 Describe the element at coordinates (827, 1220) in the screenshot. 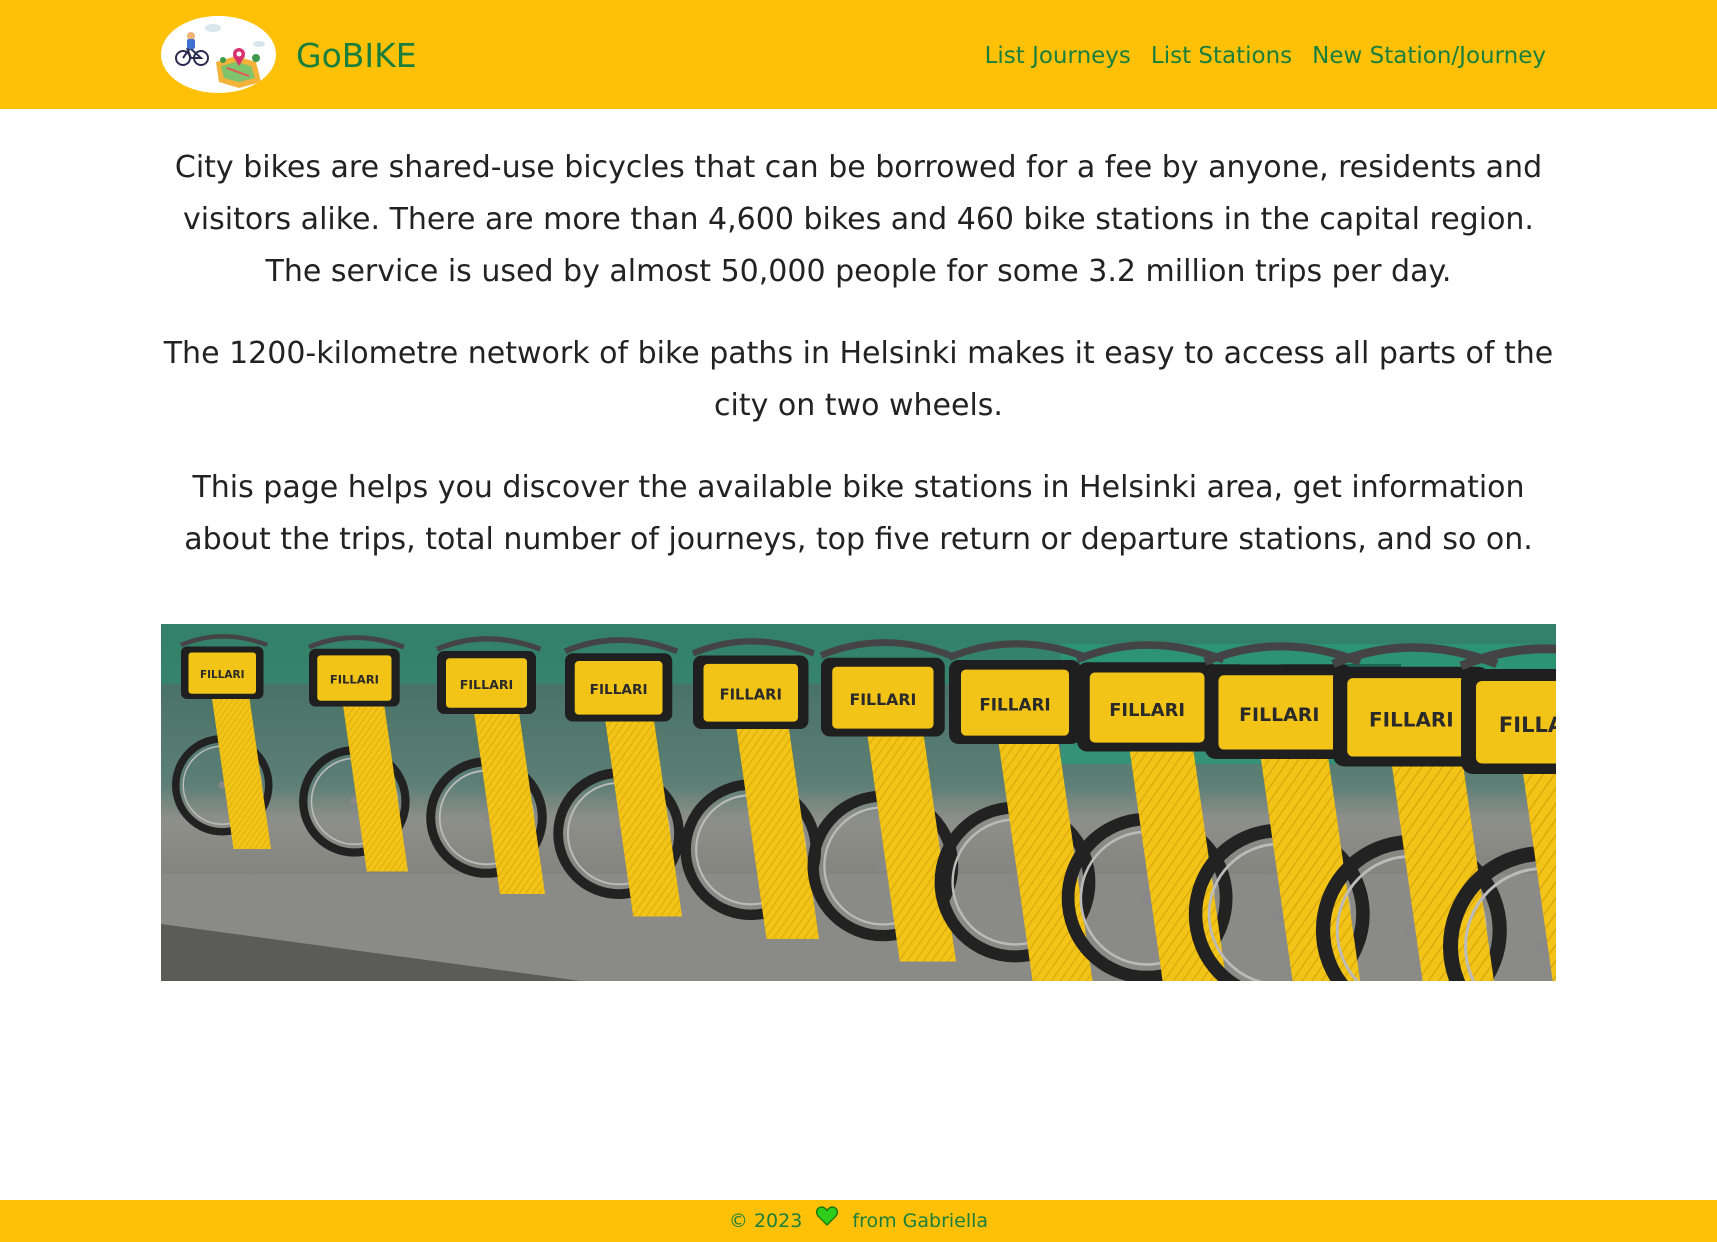

I see `heart-icon` at that location.